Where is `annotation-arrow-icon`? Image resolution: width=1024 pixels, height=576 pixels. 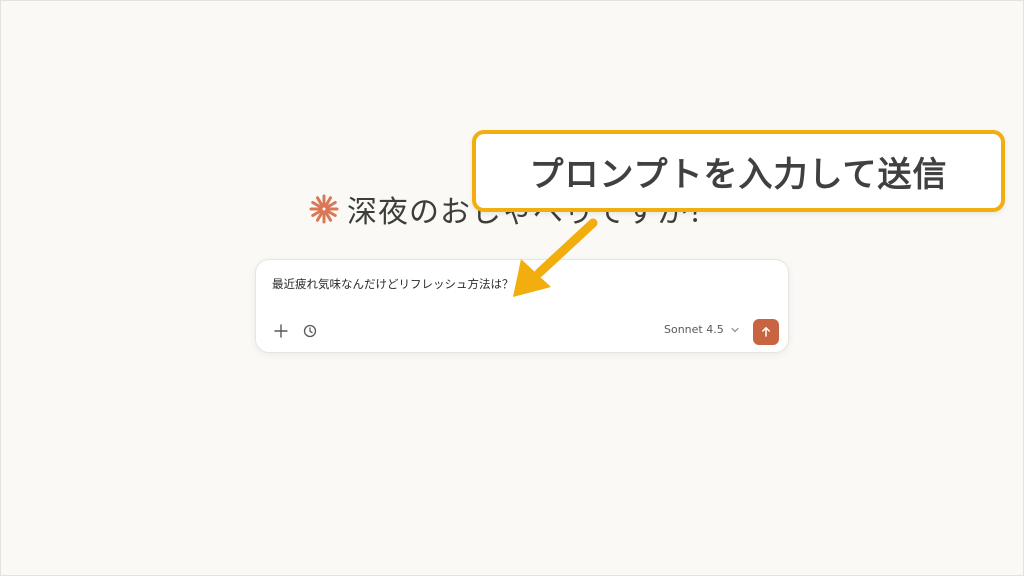
annotation-arrow-icon is located at coordinates (555, 257).